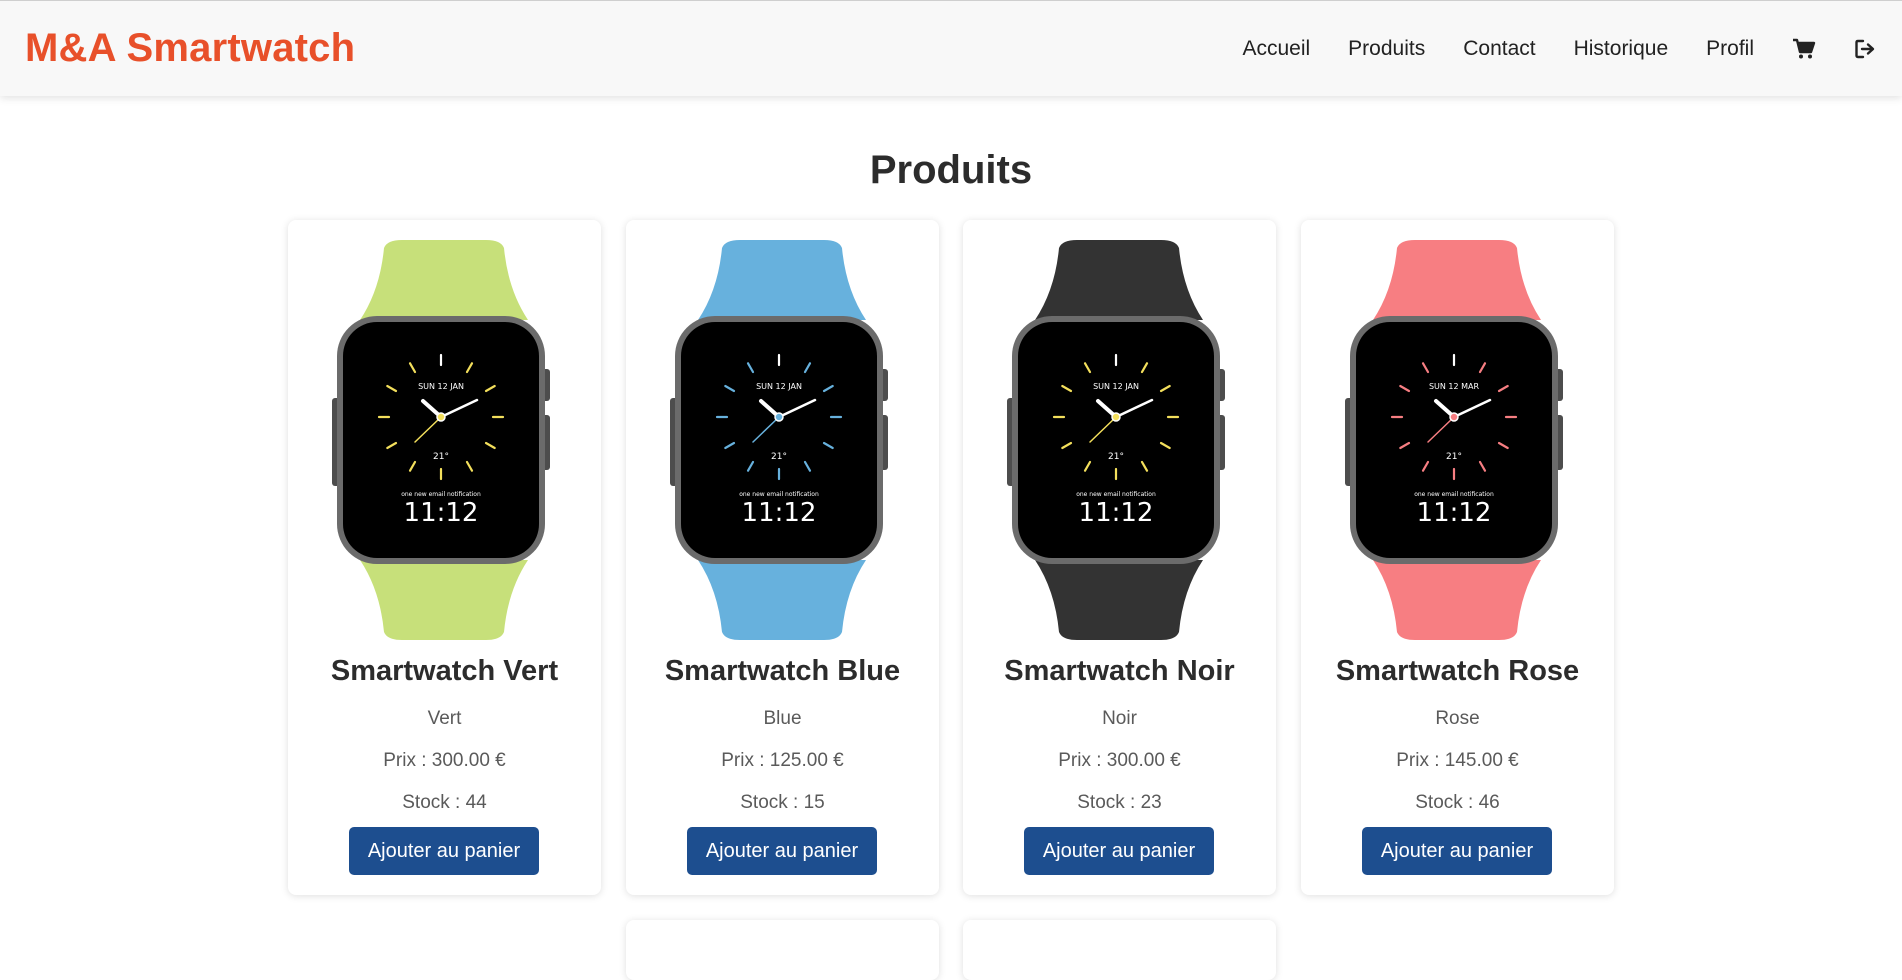 This screenshot has height=980, width=1902. I want to click on face-date: SUN 12 MAR, so click(1454, 386).